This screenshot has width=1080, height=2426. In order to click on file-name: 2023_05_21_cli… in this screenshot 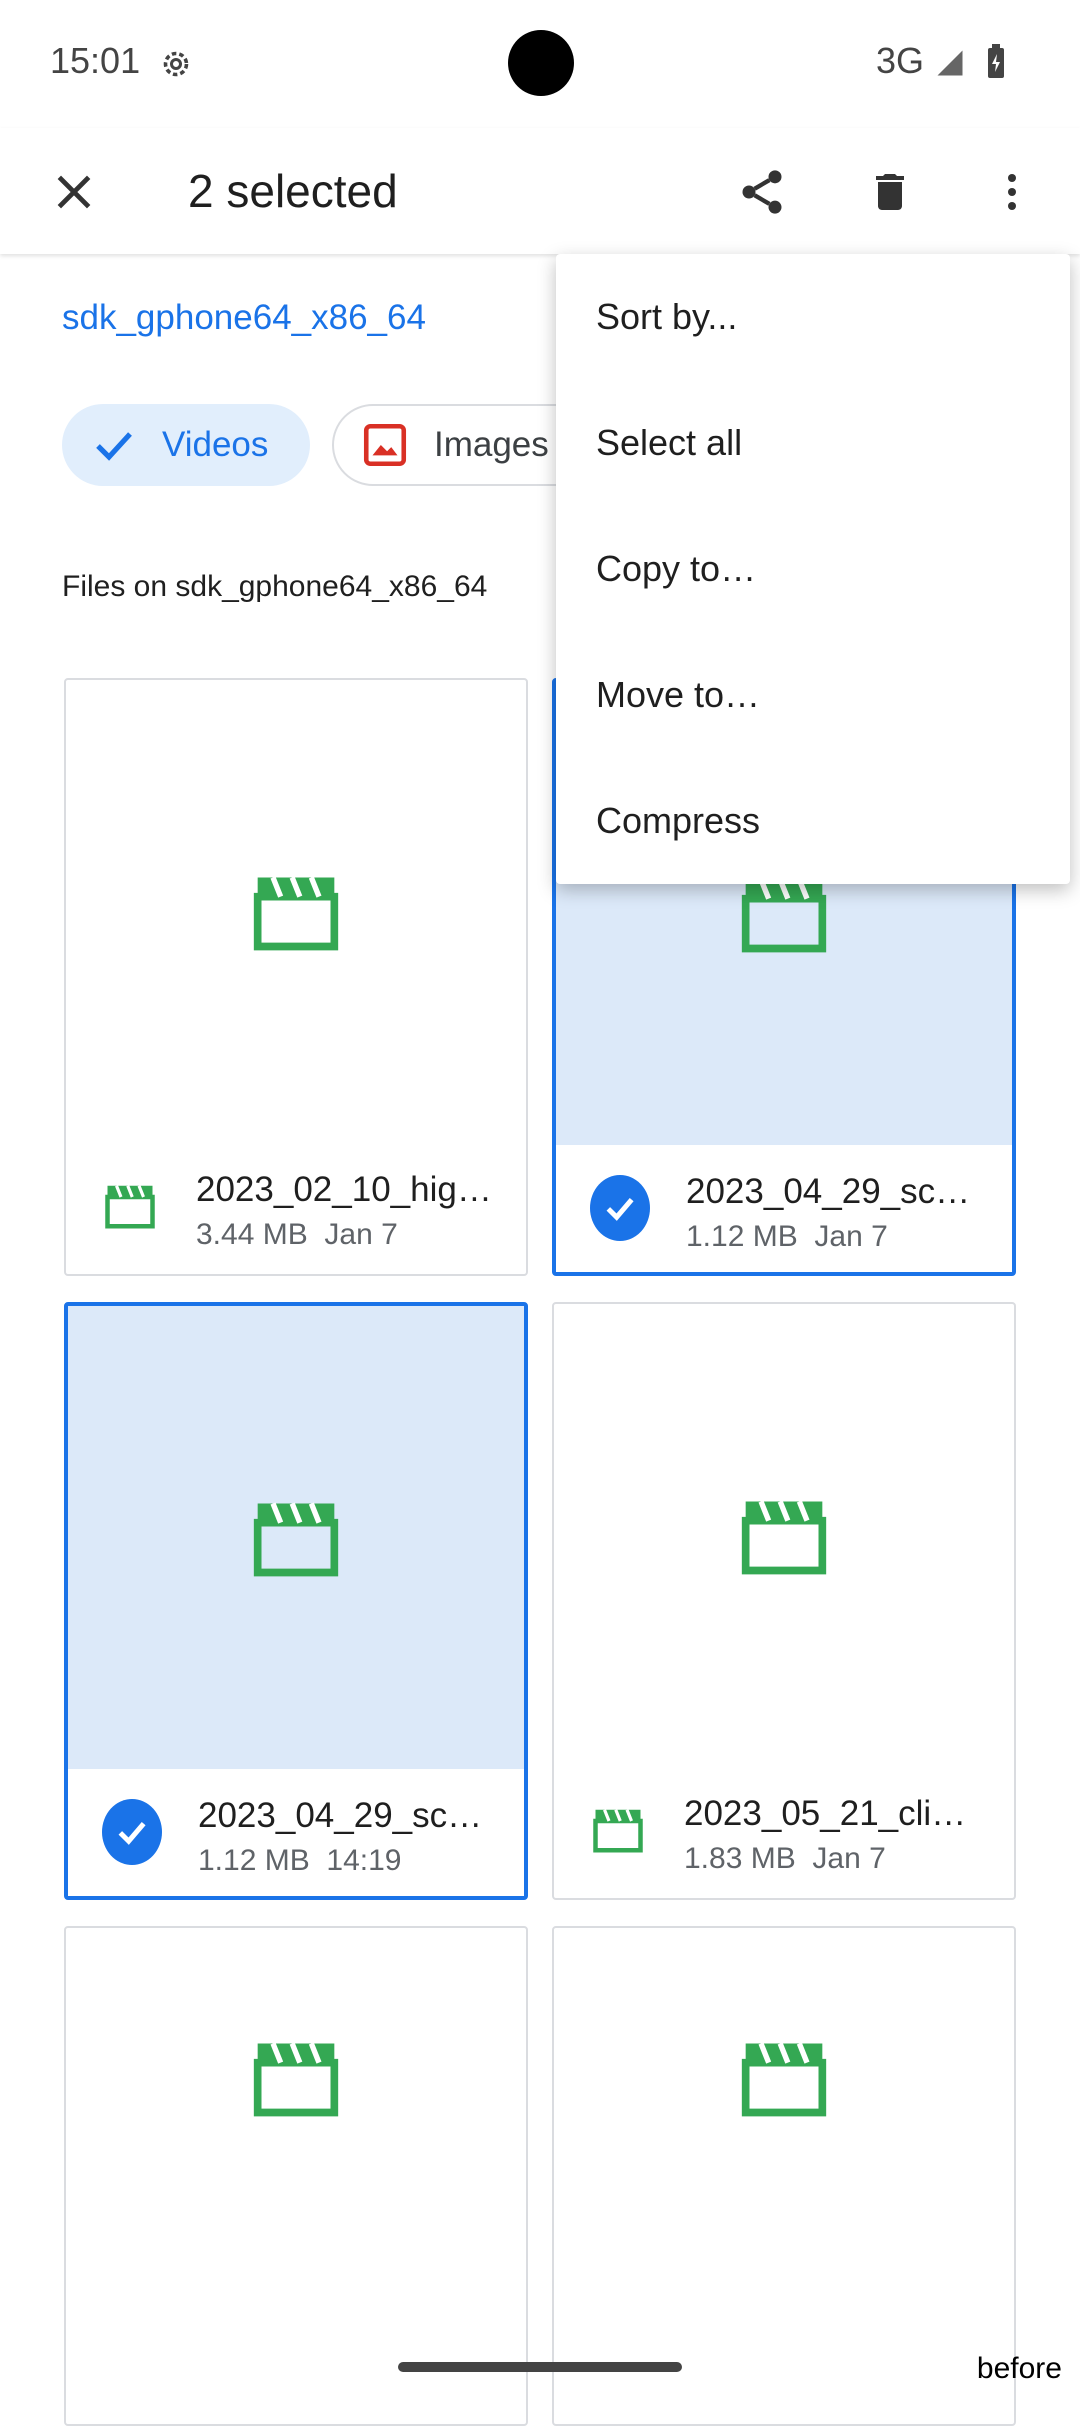, I will do `click(825, 1813)`.